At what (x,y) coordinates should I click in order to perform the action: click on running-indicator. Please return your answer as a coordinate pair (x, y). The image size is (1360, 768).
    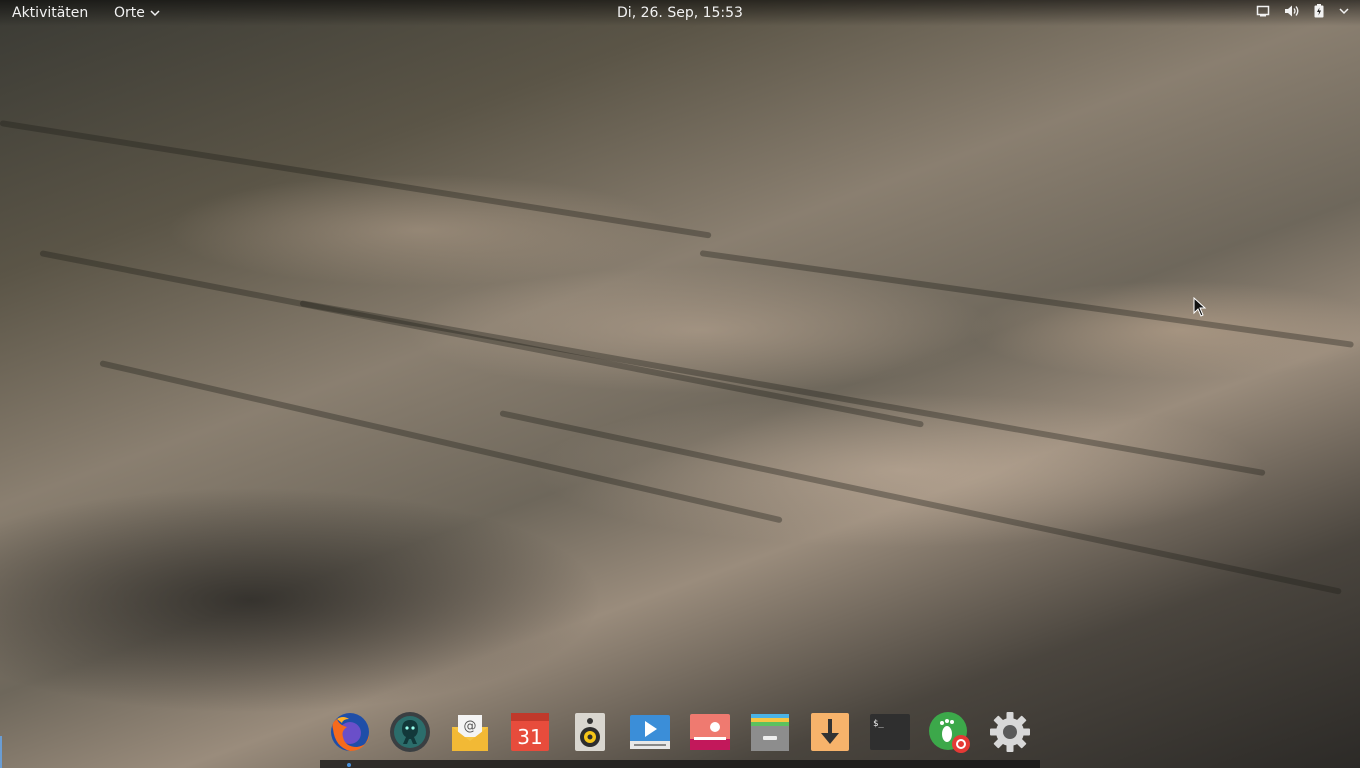
    Looking at the image, I should click on (349, 765).